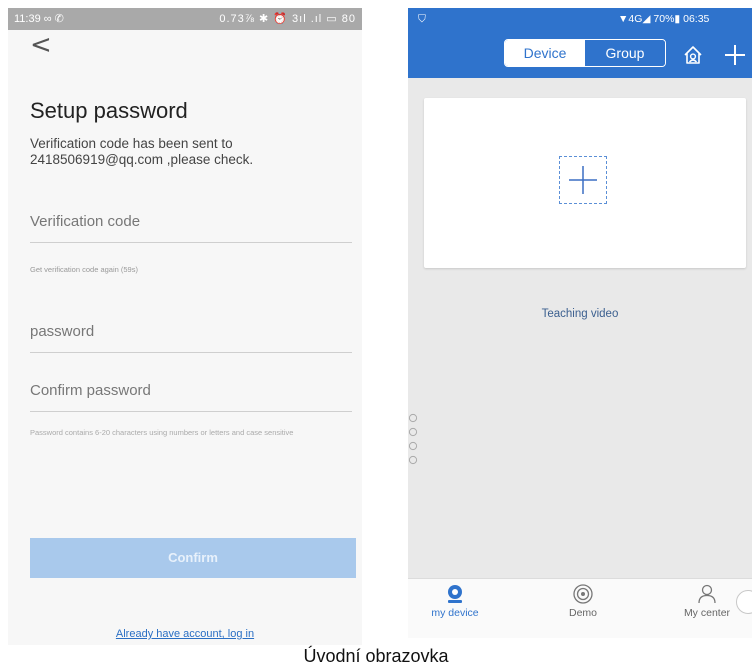 The image size is (752, 663). Describe the element at coordinates (735, 55) in the screenshot. I see `add-device-icon` at that location.